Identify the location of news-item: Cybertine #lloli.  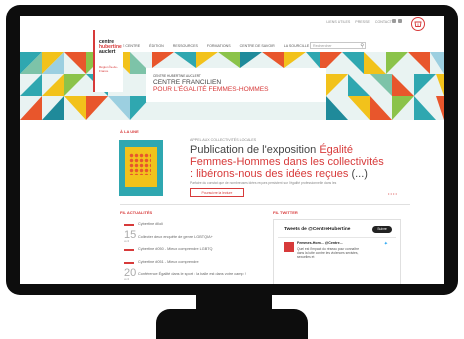
(150, 224).